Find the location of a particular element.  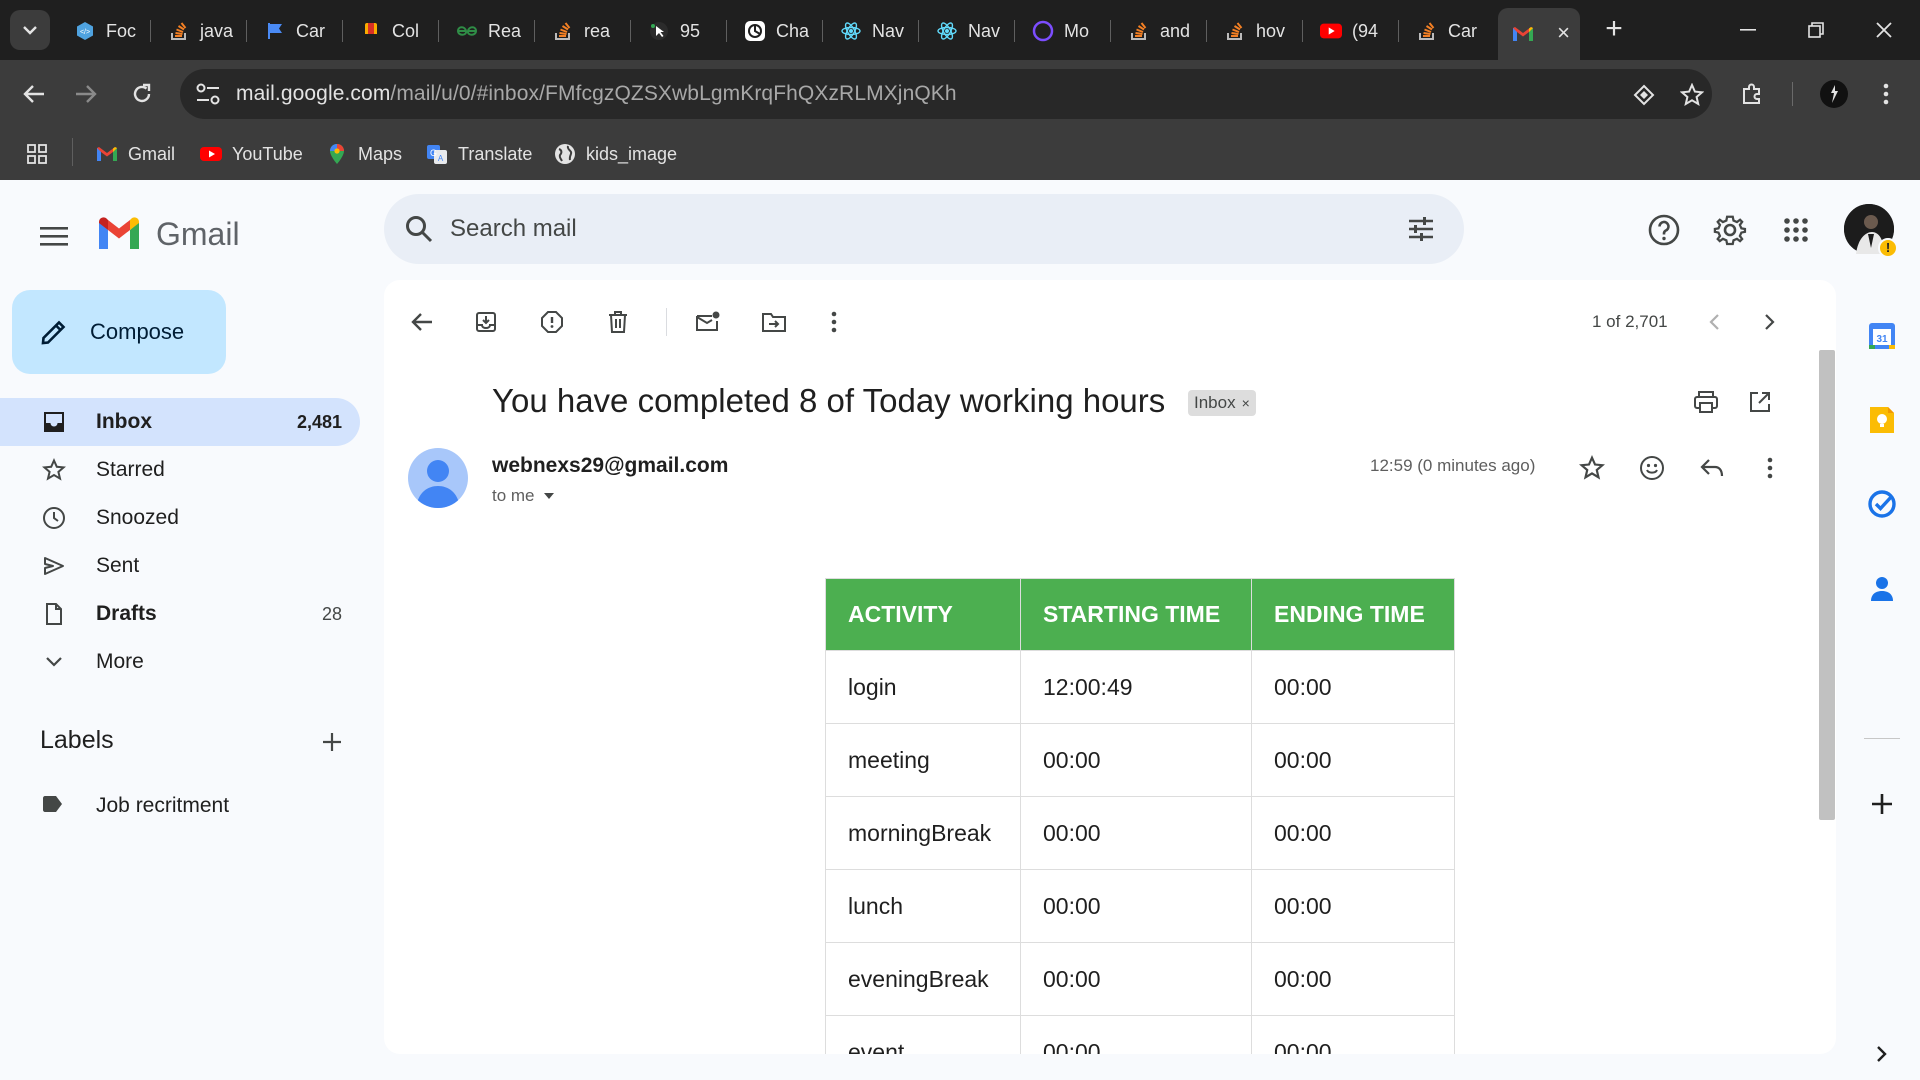

star-button is located at coordinates (1592, 468).